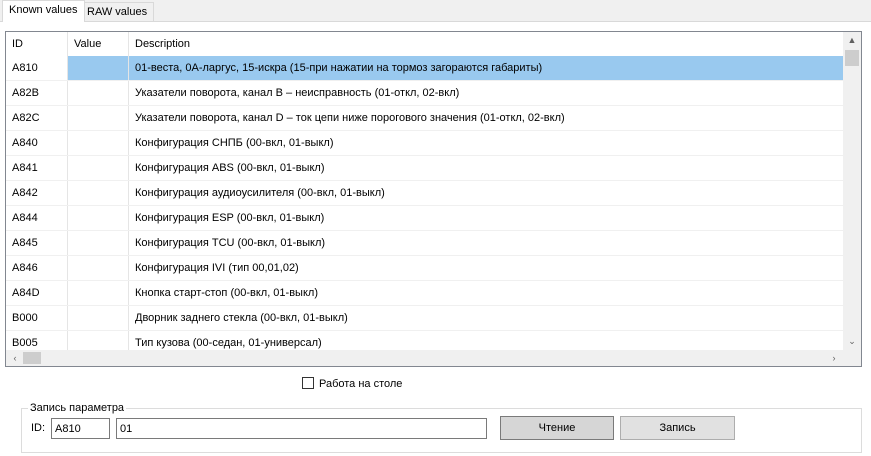  Describe the element at coordinates (424, 268) in the screenshot. I see `table-row: A846 Конфигурация IVI (тип 00,01,02)` at that location.